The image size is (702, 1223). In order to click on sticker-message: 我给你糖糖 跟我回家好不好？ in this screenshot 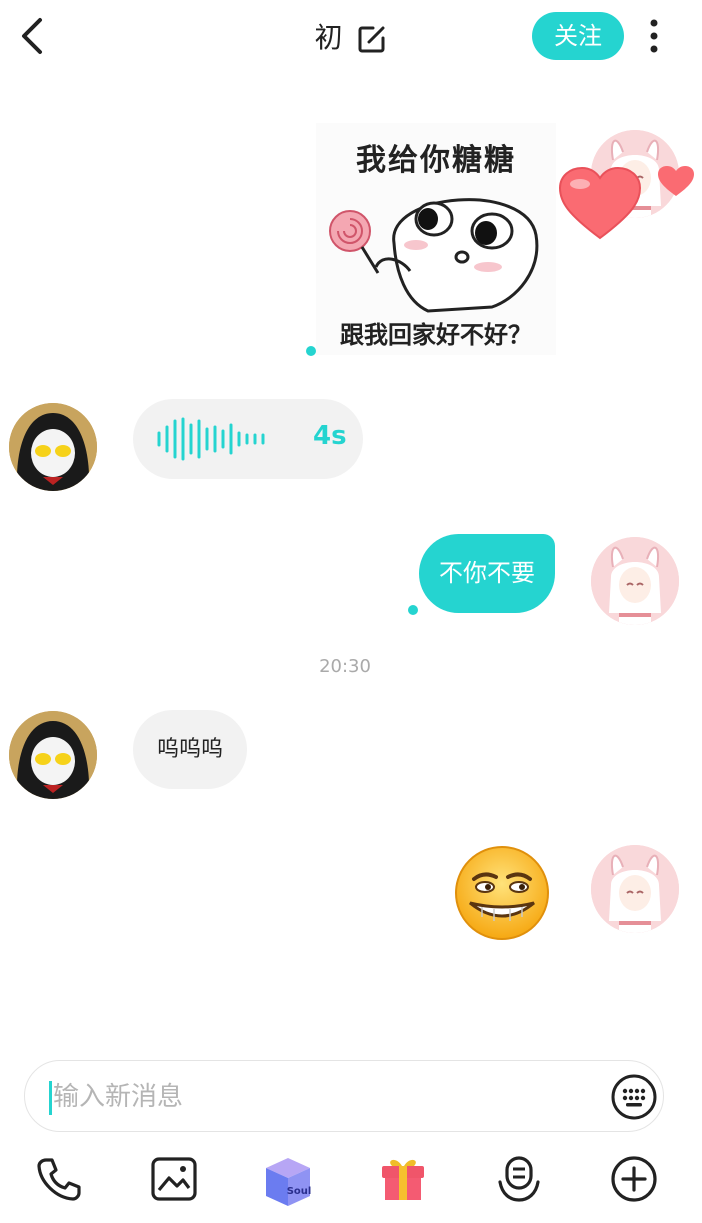, I will do `click(436, 239)`.